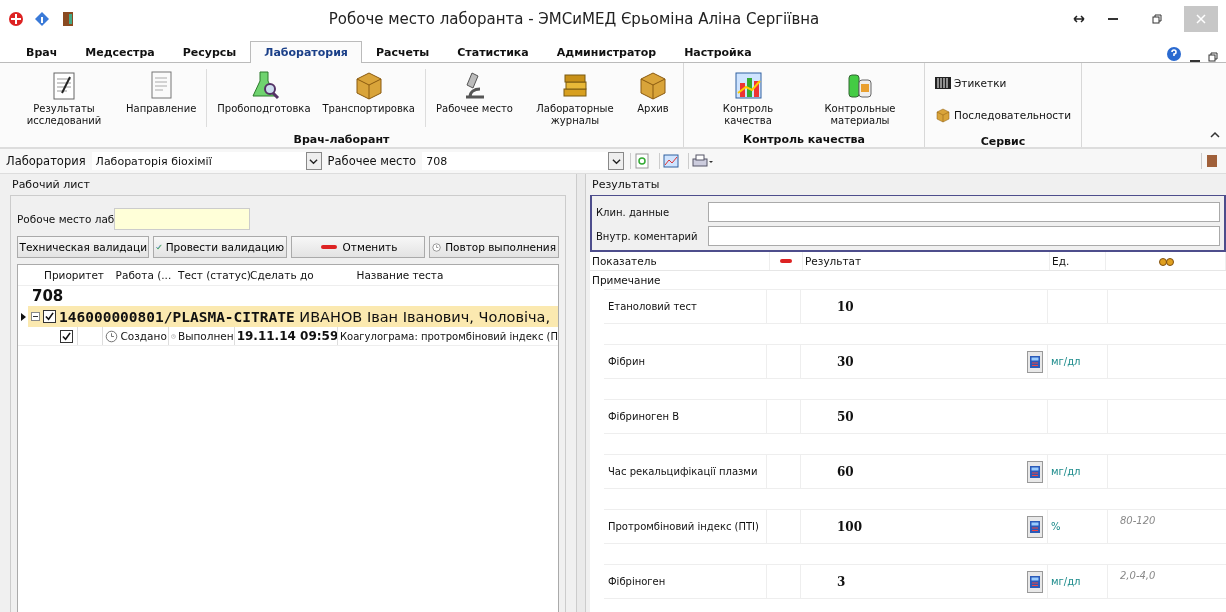 Image resolution: width=1226 pixels, height=612 pixels. Describe the element at coordinates (1003, 115) in the screenshot. I see `ribbon-button: Последовательности` at that location.